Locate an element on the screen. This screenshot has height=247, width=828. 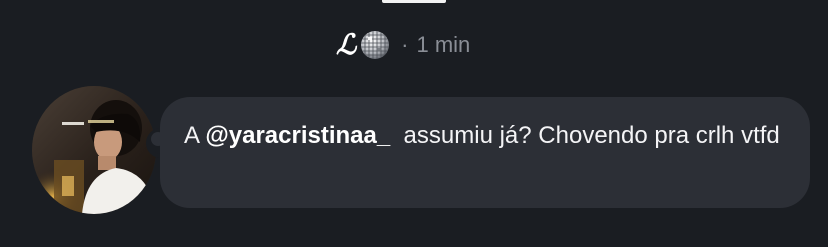
author-name: ℒ is located at coordinates (346, 45).